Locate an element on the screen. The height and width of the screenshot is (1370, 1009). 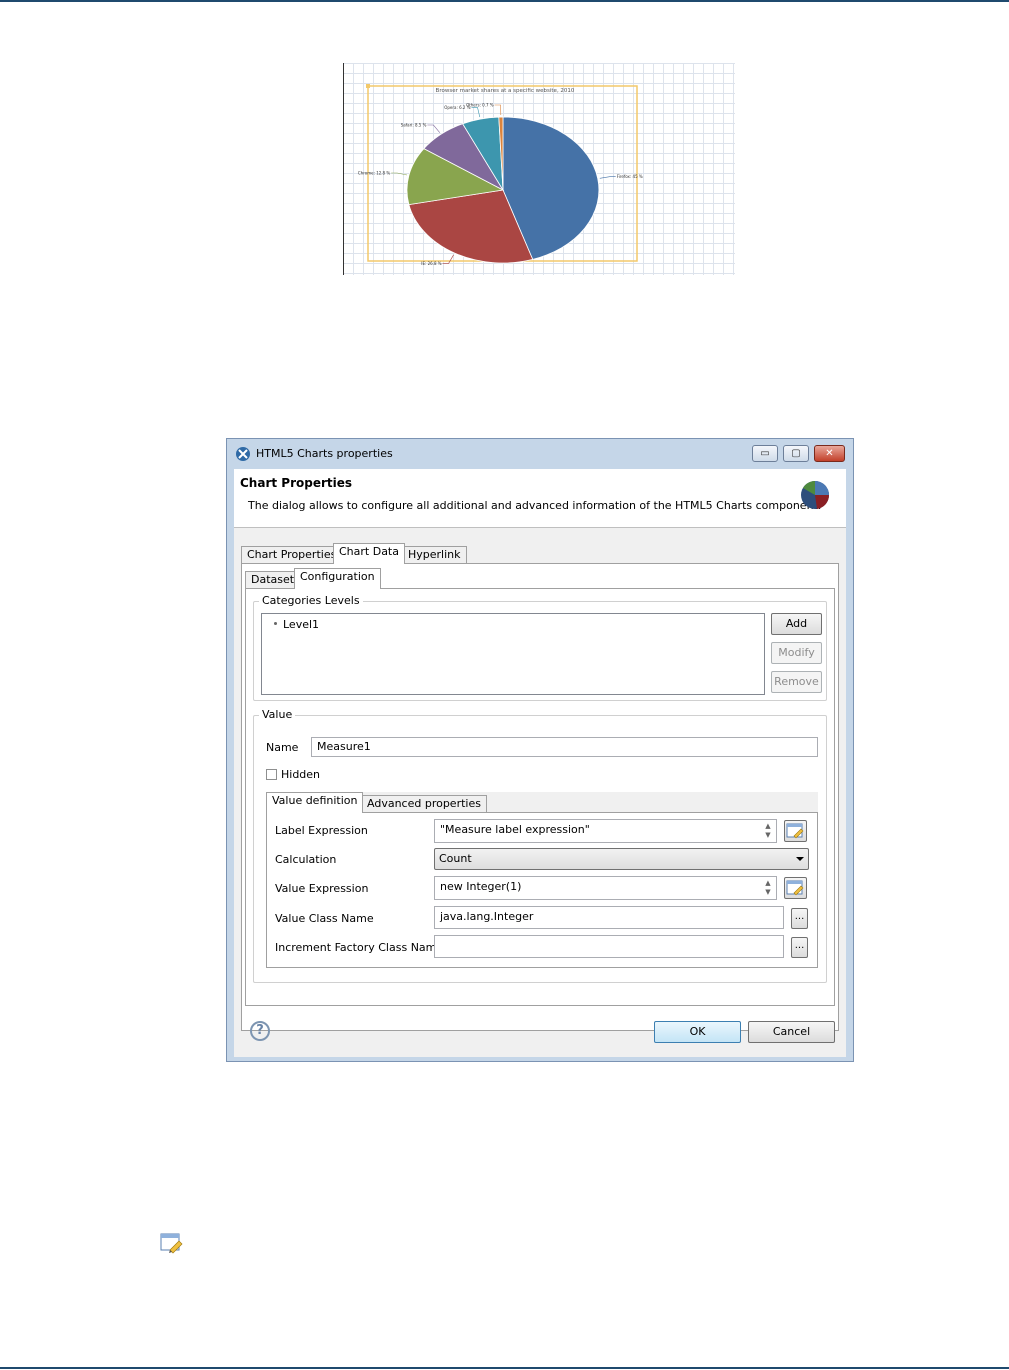
value-expression-label: Value Expression is located at coordinates (322, 888).